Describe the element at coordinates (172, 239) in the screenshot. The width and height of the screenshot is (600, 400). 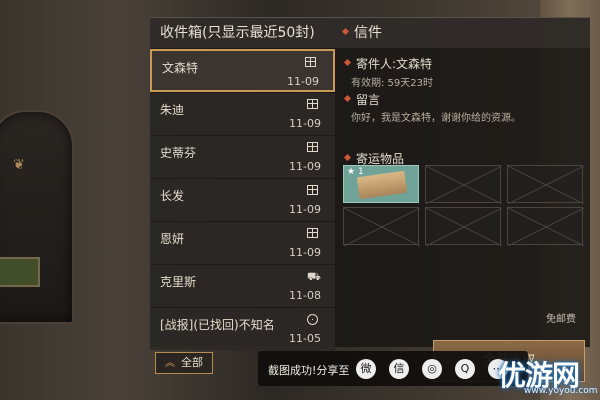
I see `mail-sender: 恩妍` at that location.